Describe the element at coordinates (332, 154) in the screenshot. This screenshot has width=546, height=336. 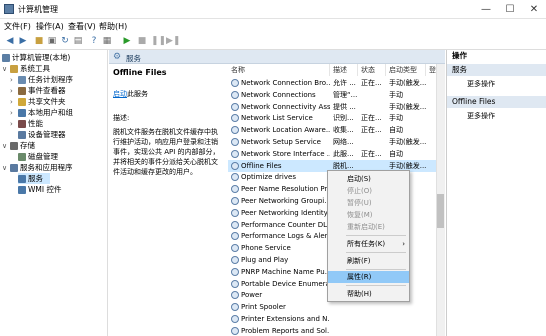
I see `table-row: Network Store Interface ... 此服... 正在... 自动` at that location.